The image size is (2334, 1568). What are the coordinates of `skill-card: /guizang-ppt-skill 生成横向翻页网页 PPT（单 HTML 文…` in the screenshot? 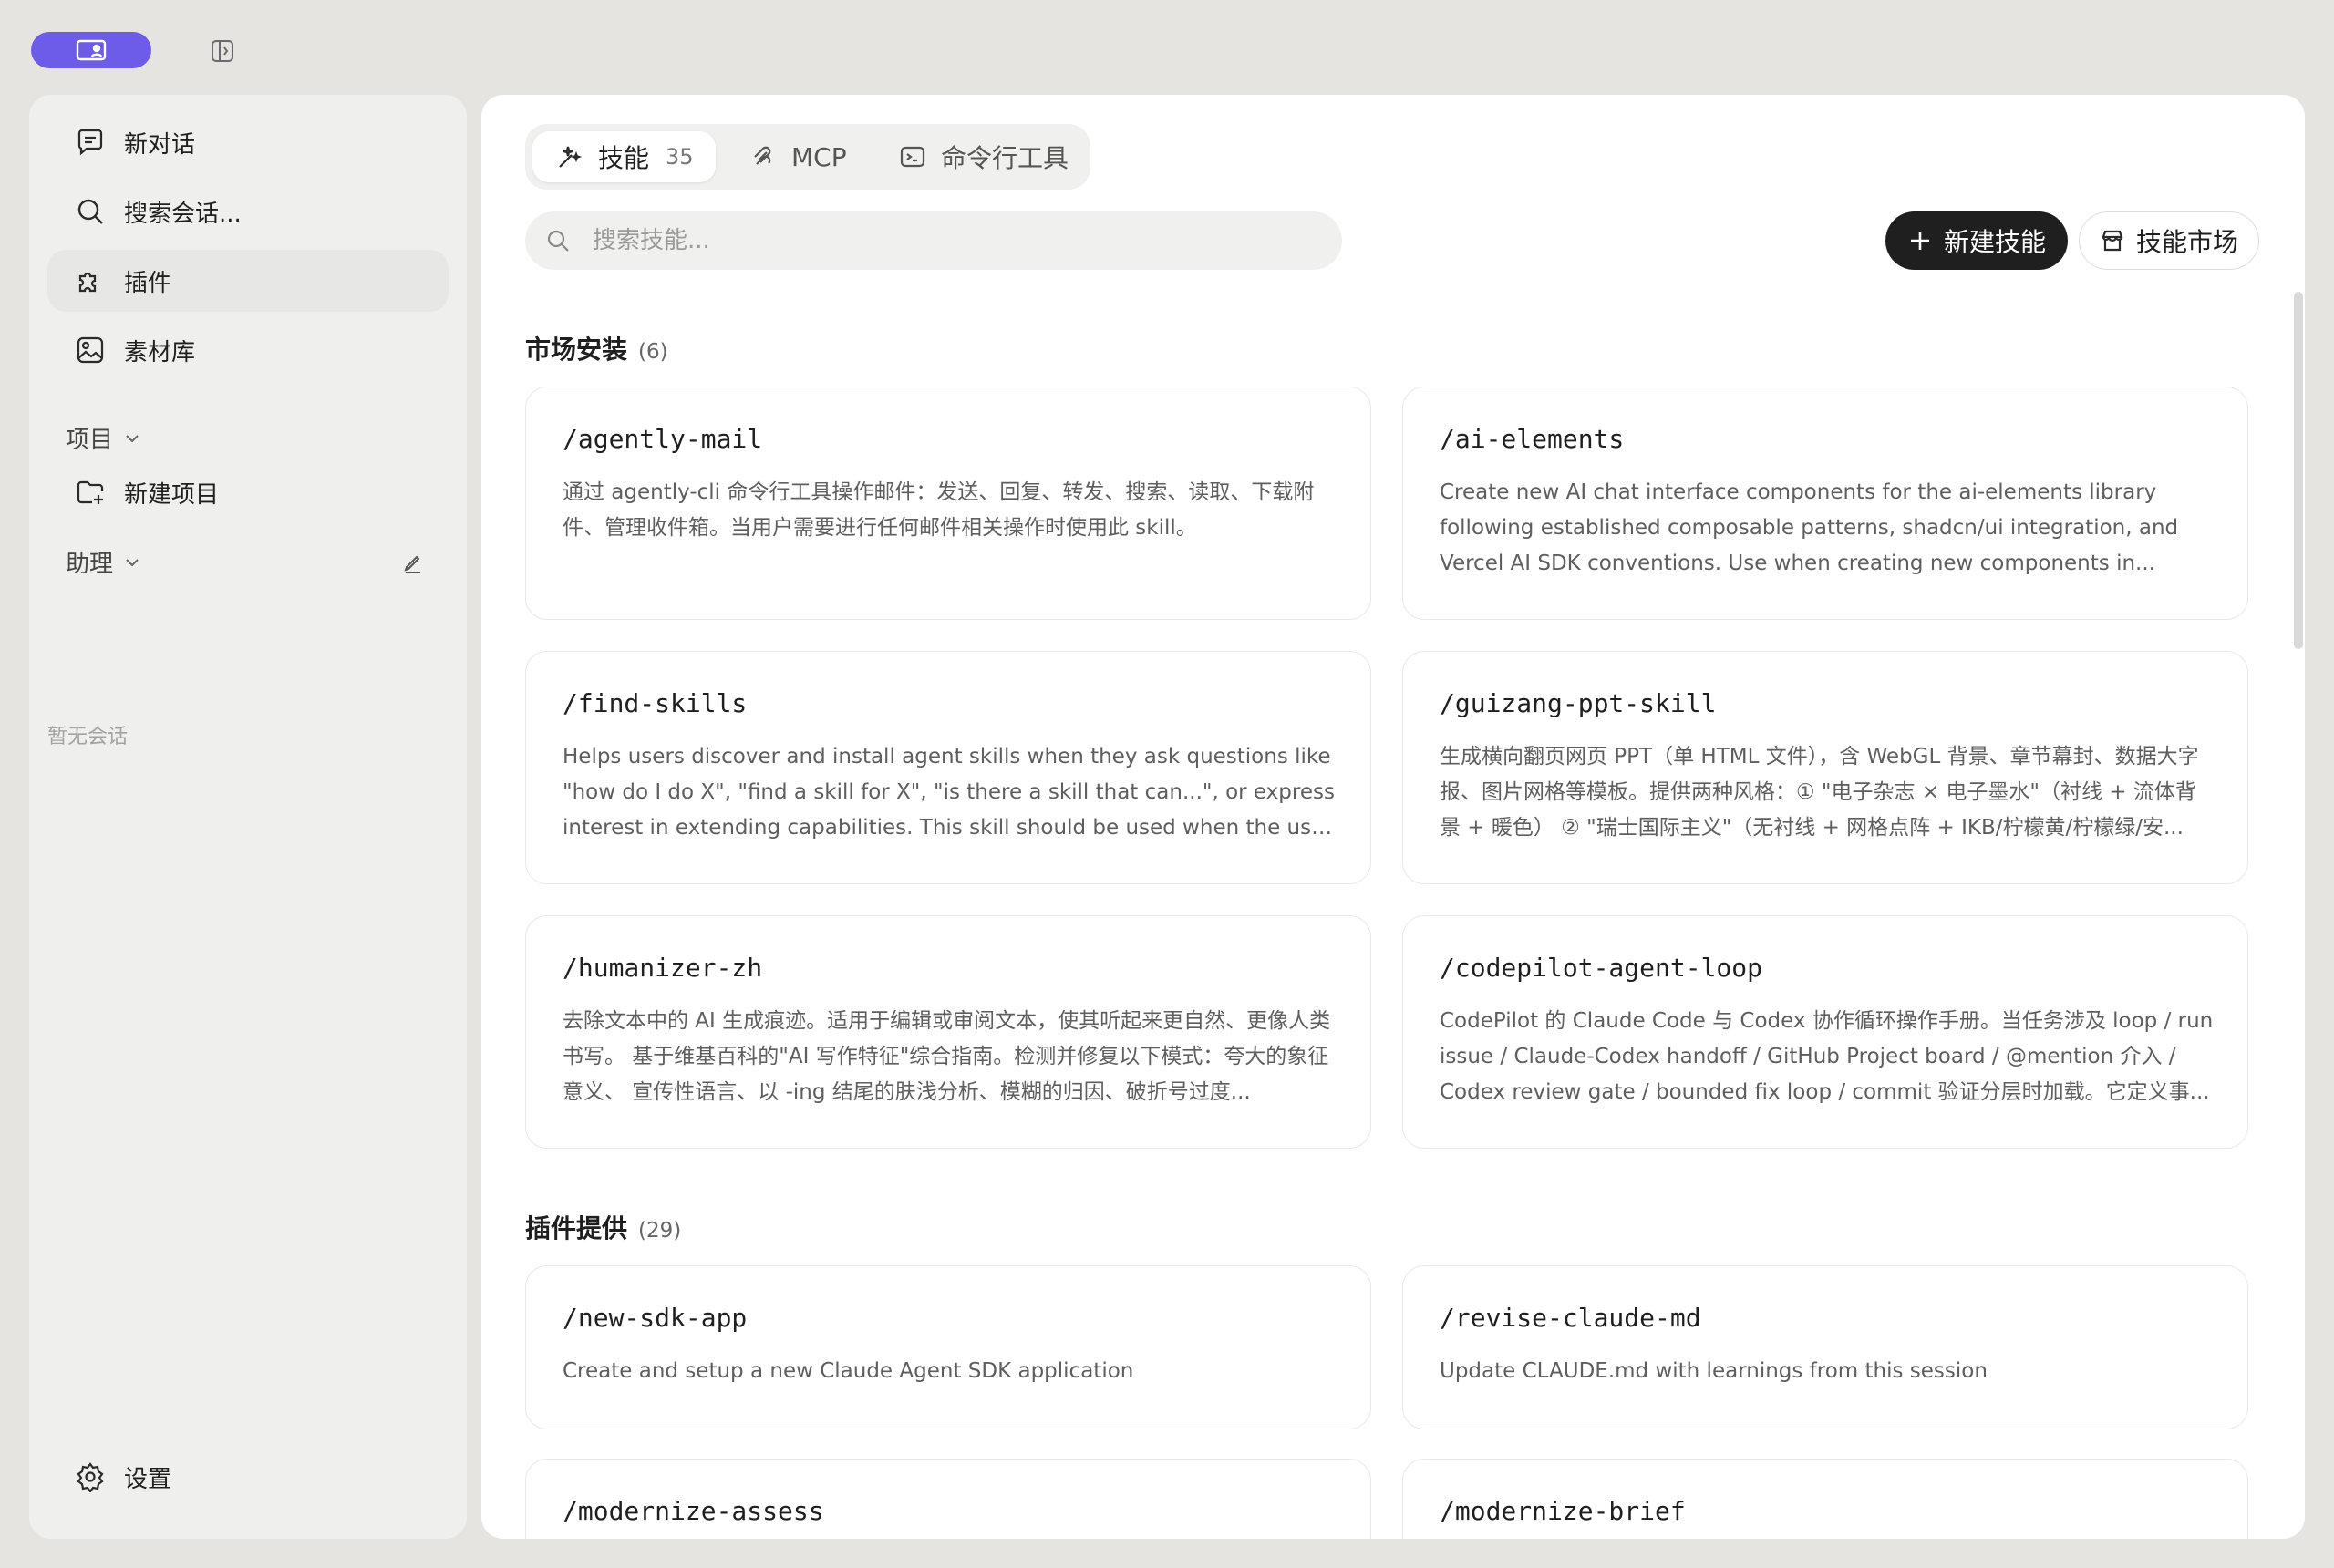 It's located at (1825, 767).